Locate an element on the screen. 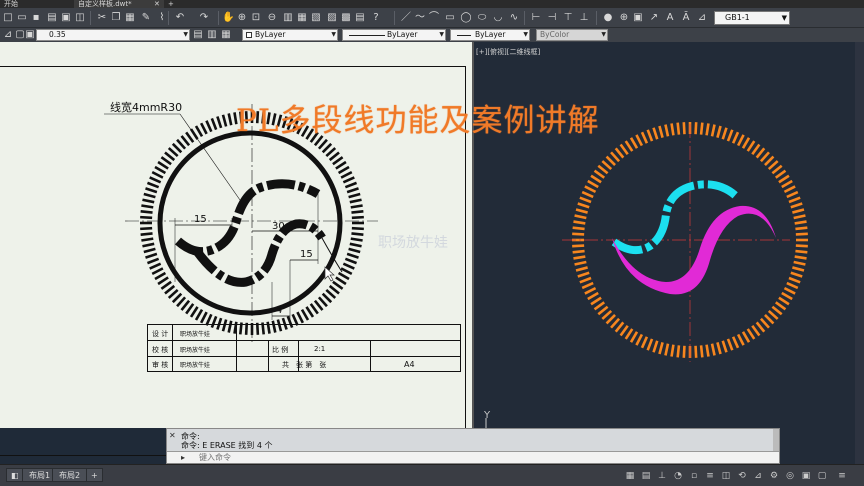 This screenshot has height=486, width=864. ortho-icon: ⊥ is located at coordinates (662, 476).